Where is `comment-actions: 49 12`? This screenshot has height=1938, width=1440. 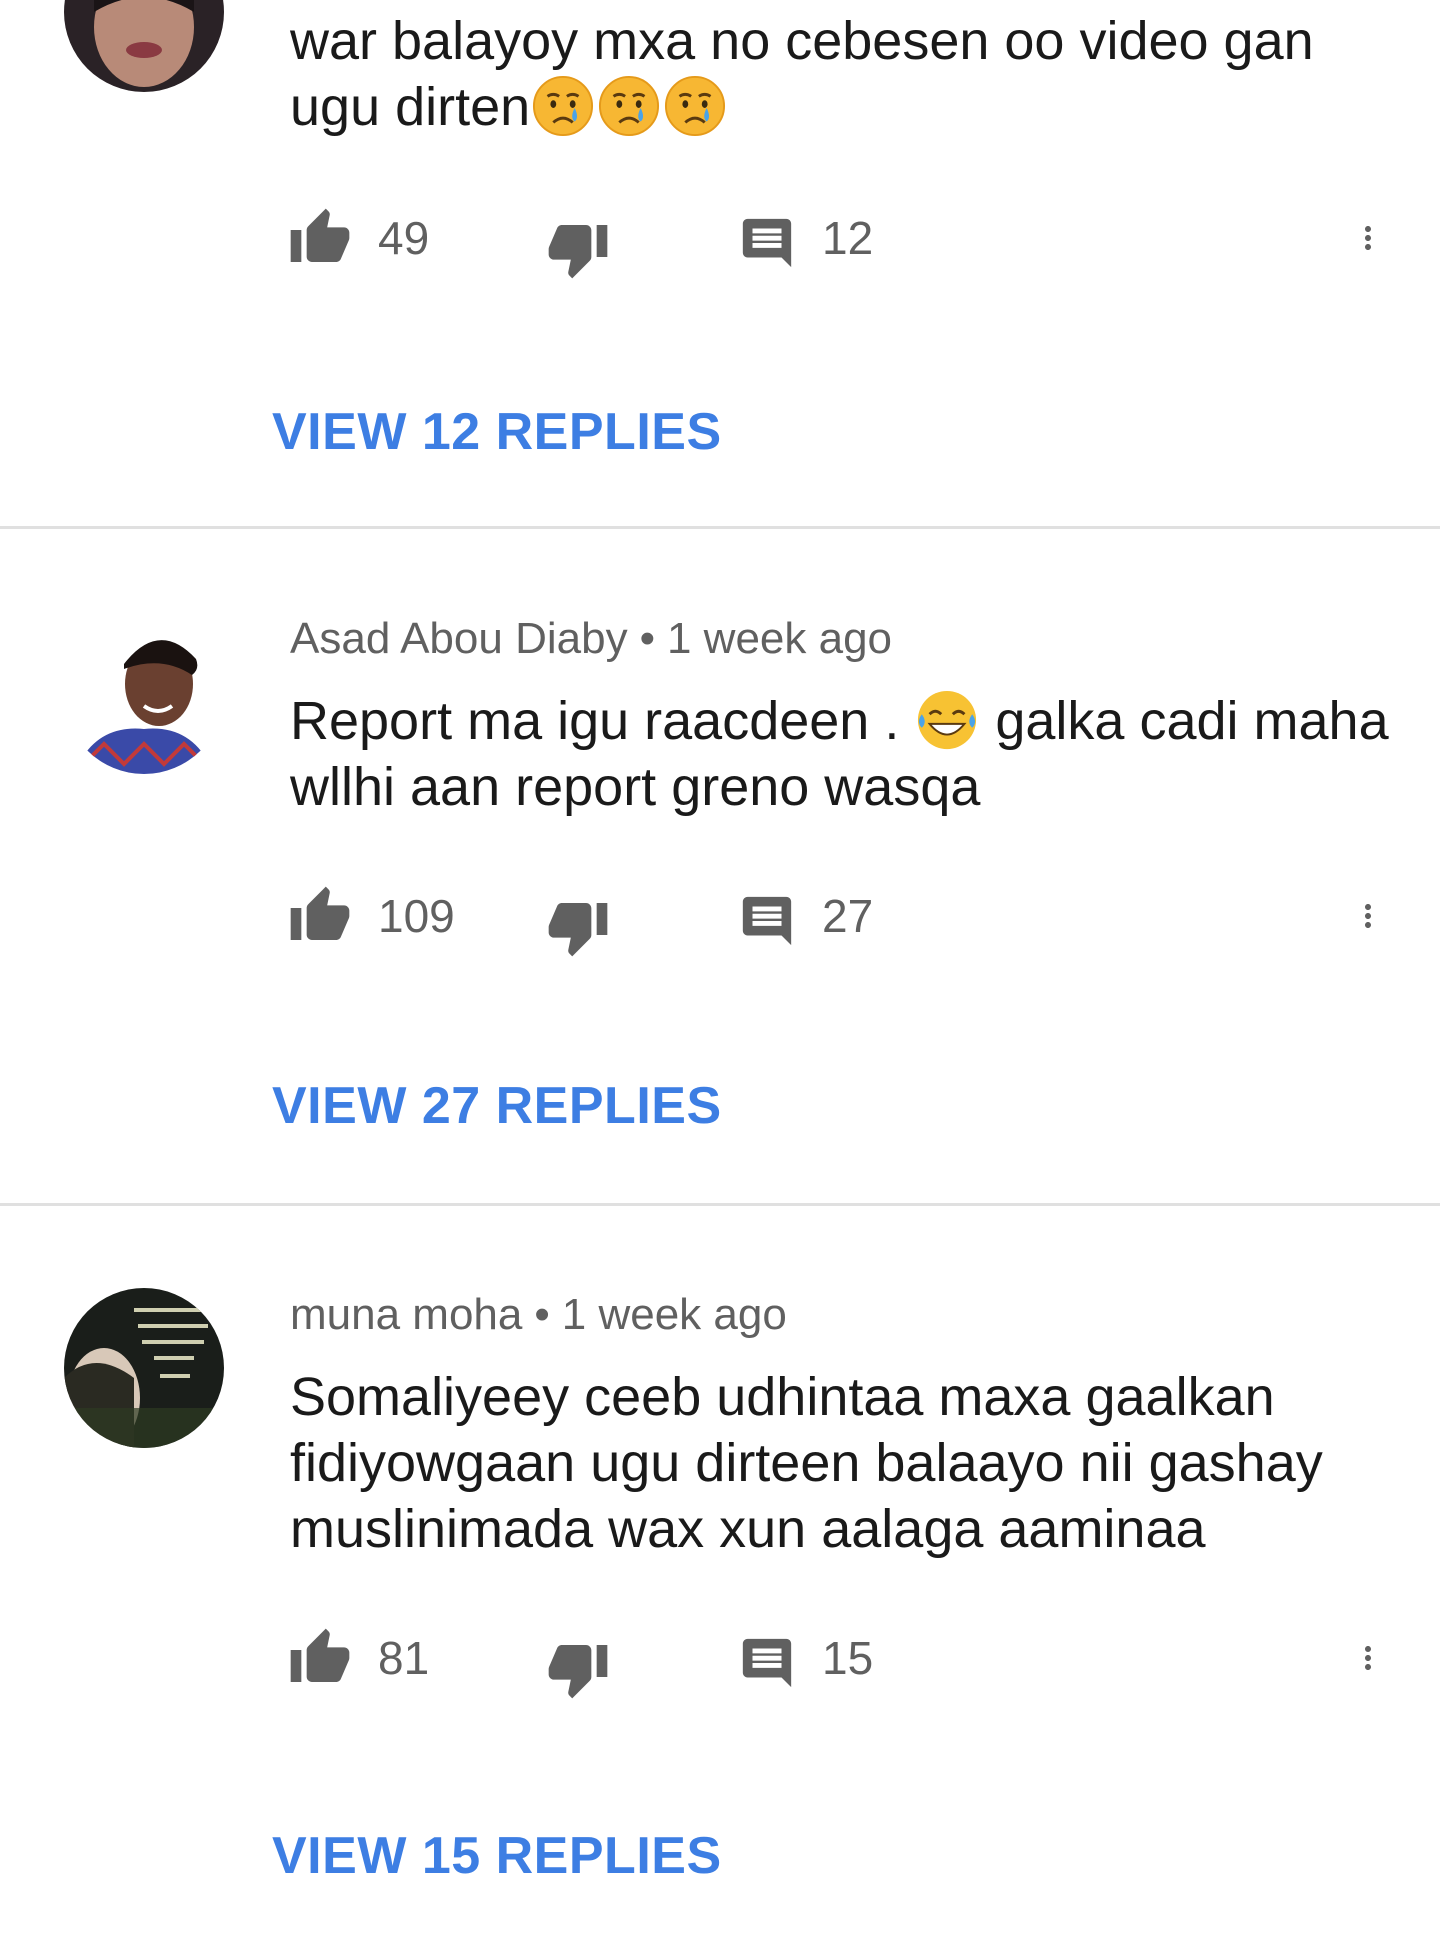
comment-actions: 49 12 is located at coordinates (720, 238).